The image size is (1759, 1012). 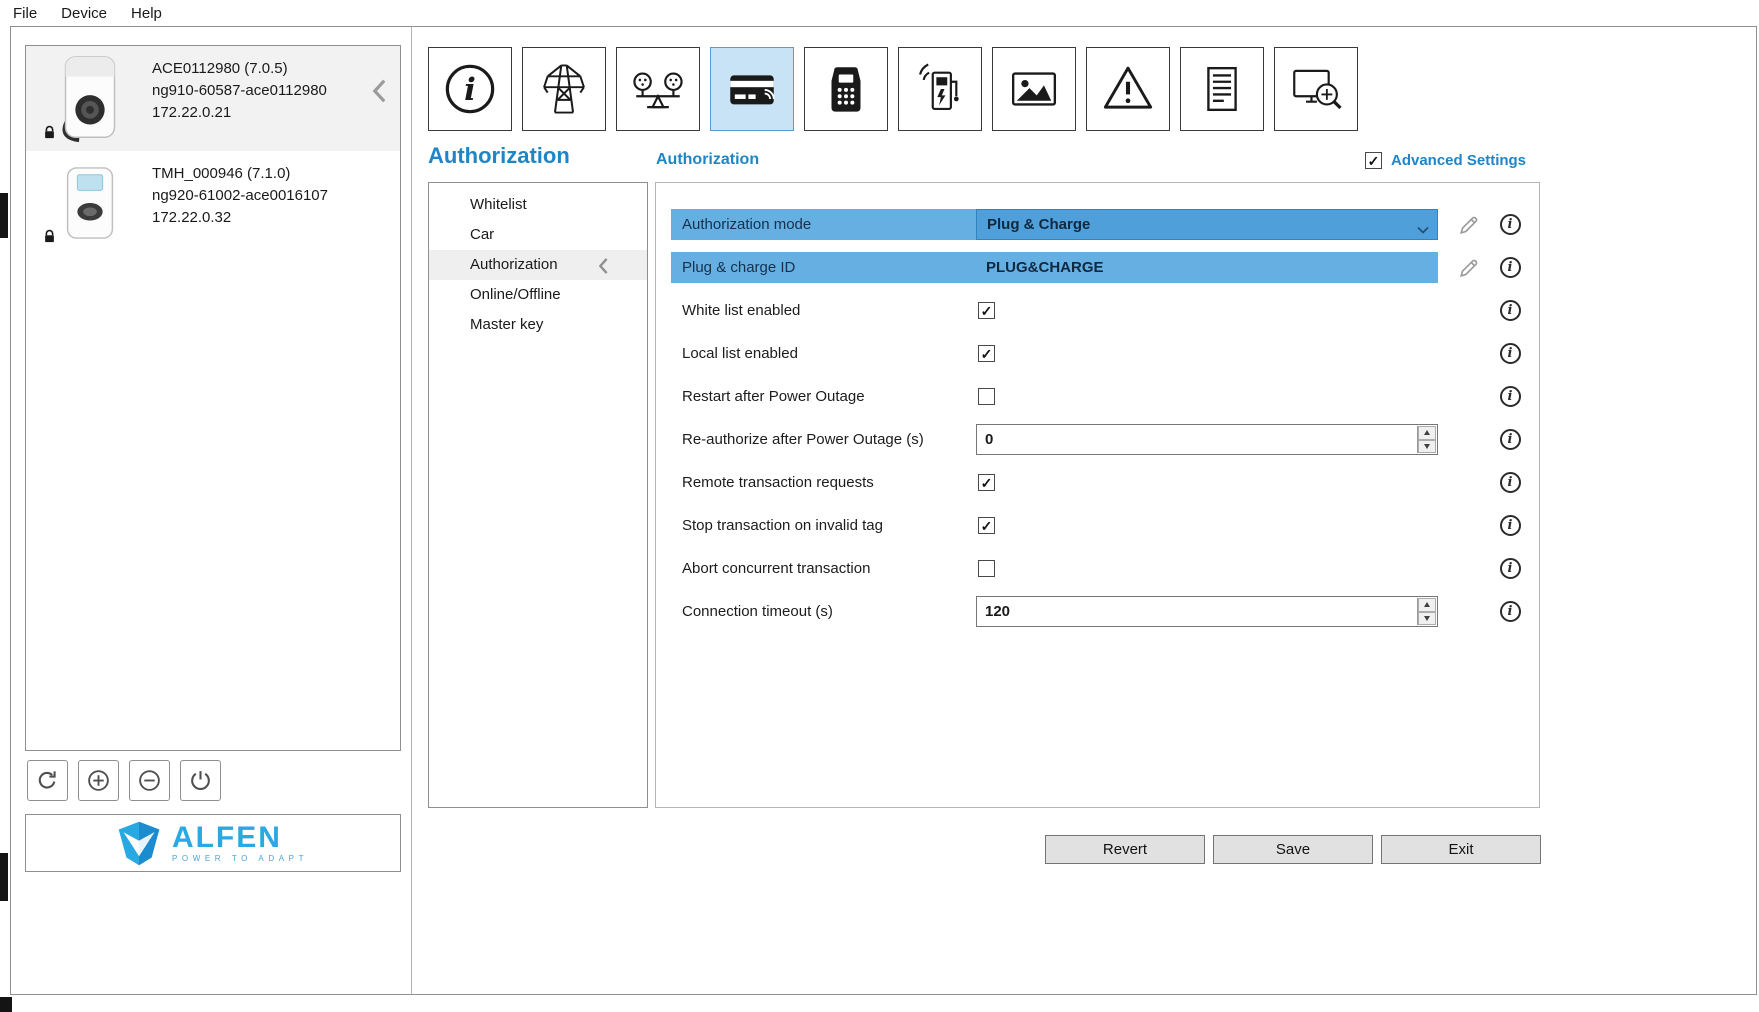 I want to click on charging-station-icon, so click(x=940, y=89).